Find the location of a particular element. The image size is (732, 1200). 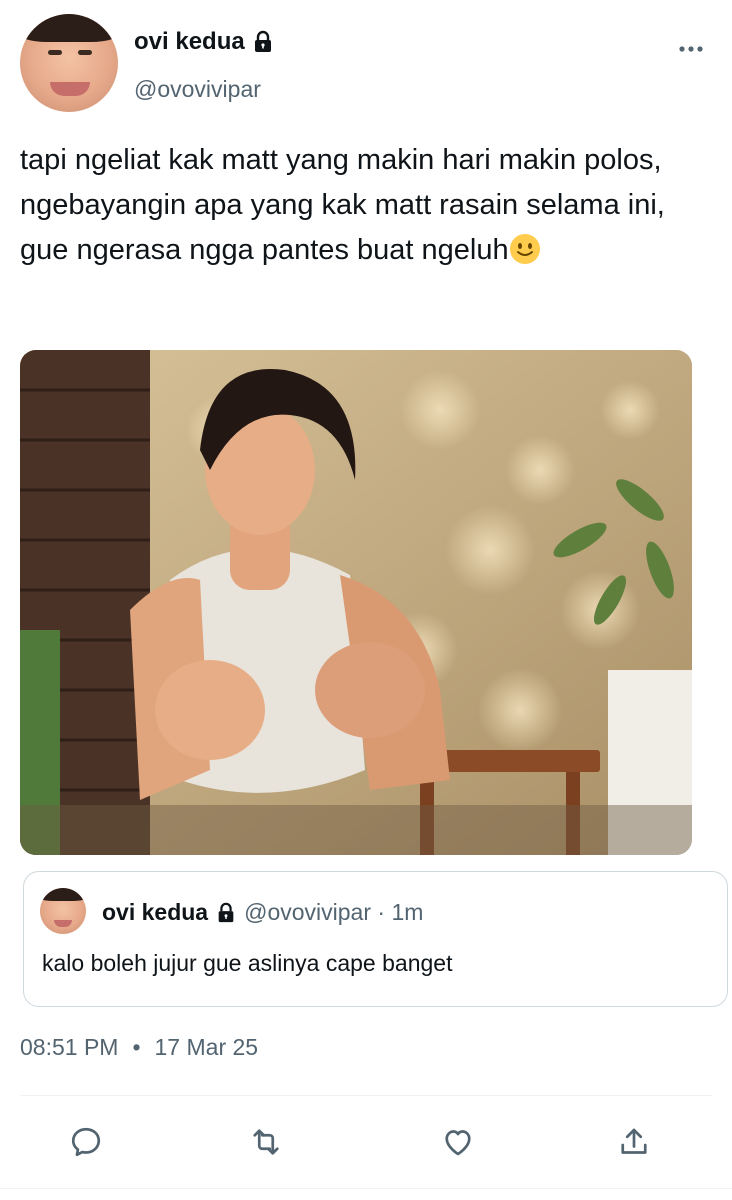

retweet-icon is located at coordinates (266, 1142).